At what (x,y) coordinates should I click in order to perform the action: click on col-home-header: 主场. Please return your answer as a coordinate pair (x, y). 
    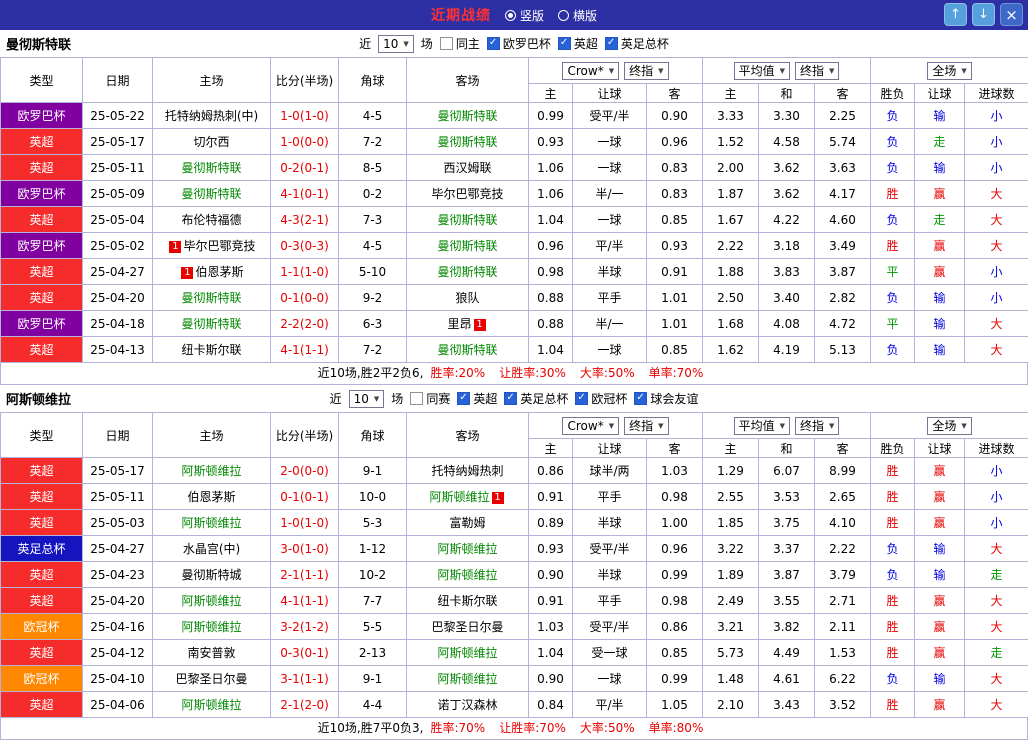
    Looking at the image, I should click on (212, 435).